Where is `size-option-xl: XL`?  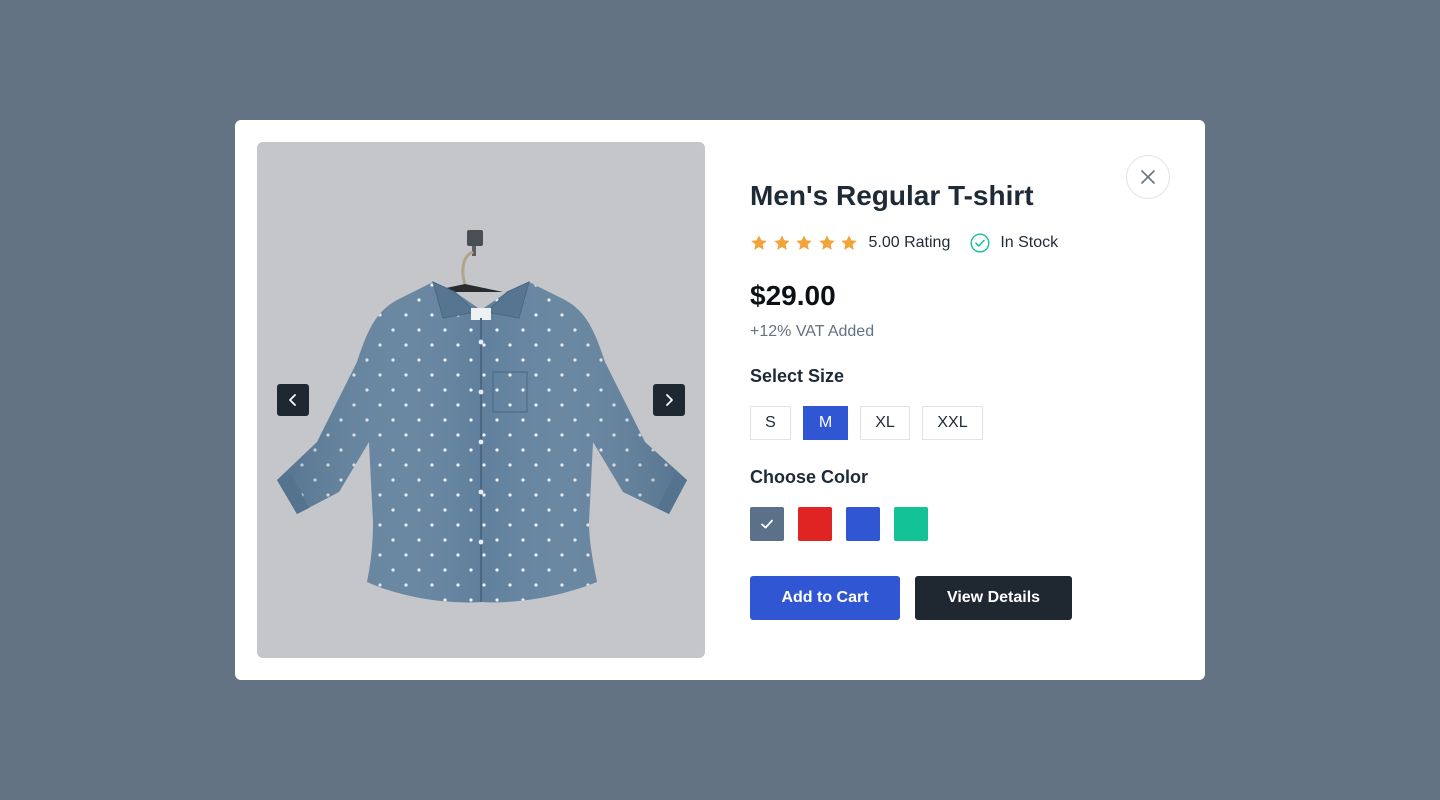 size-option-xl: XL is located at coordinates (885, 423).